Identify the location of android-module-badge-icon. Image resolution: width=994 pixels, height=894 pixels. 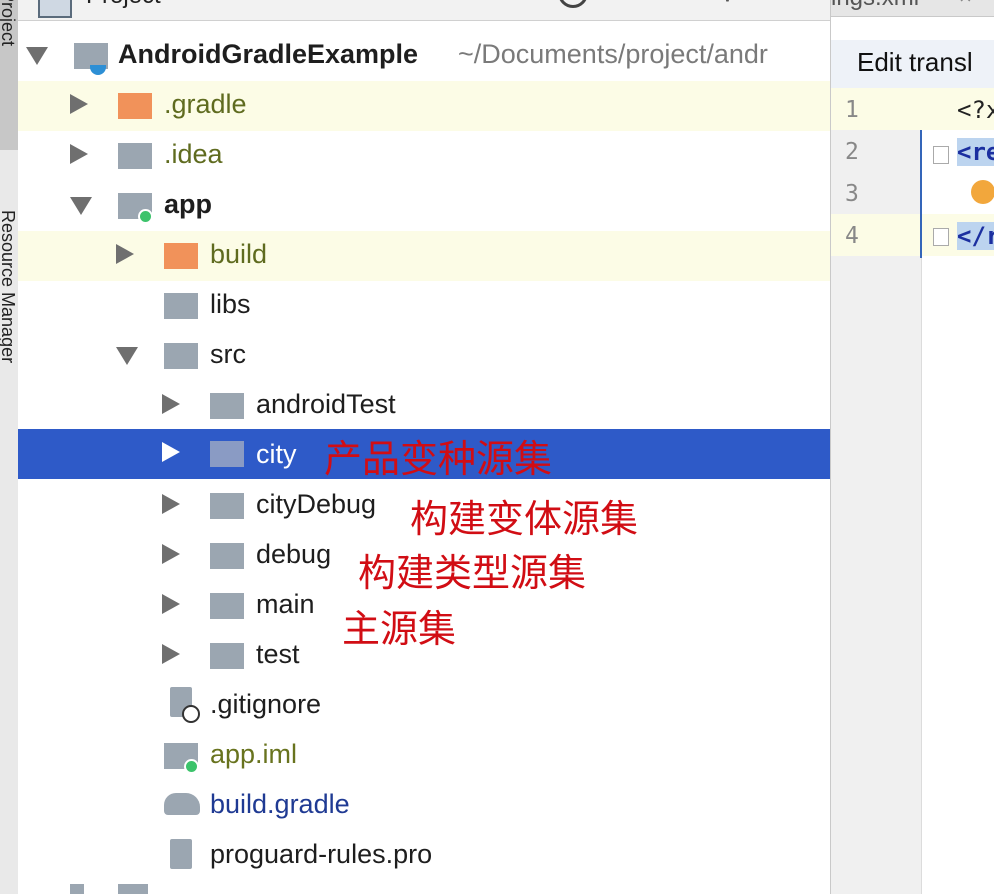
(98, 70).